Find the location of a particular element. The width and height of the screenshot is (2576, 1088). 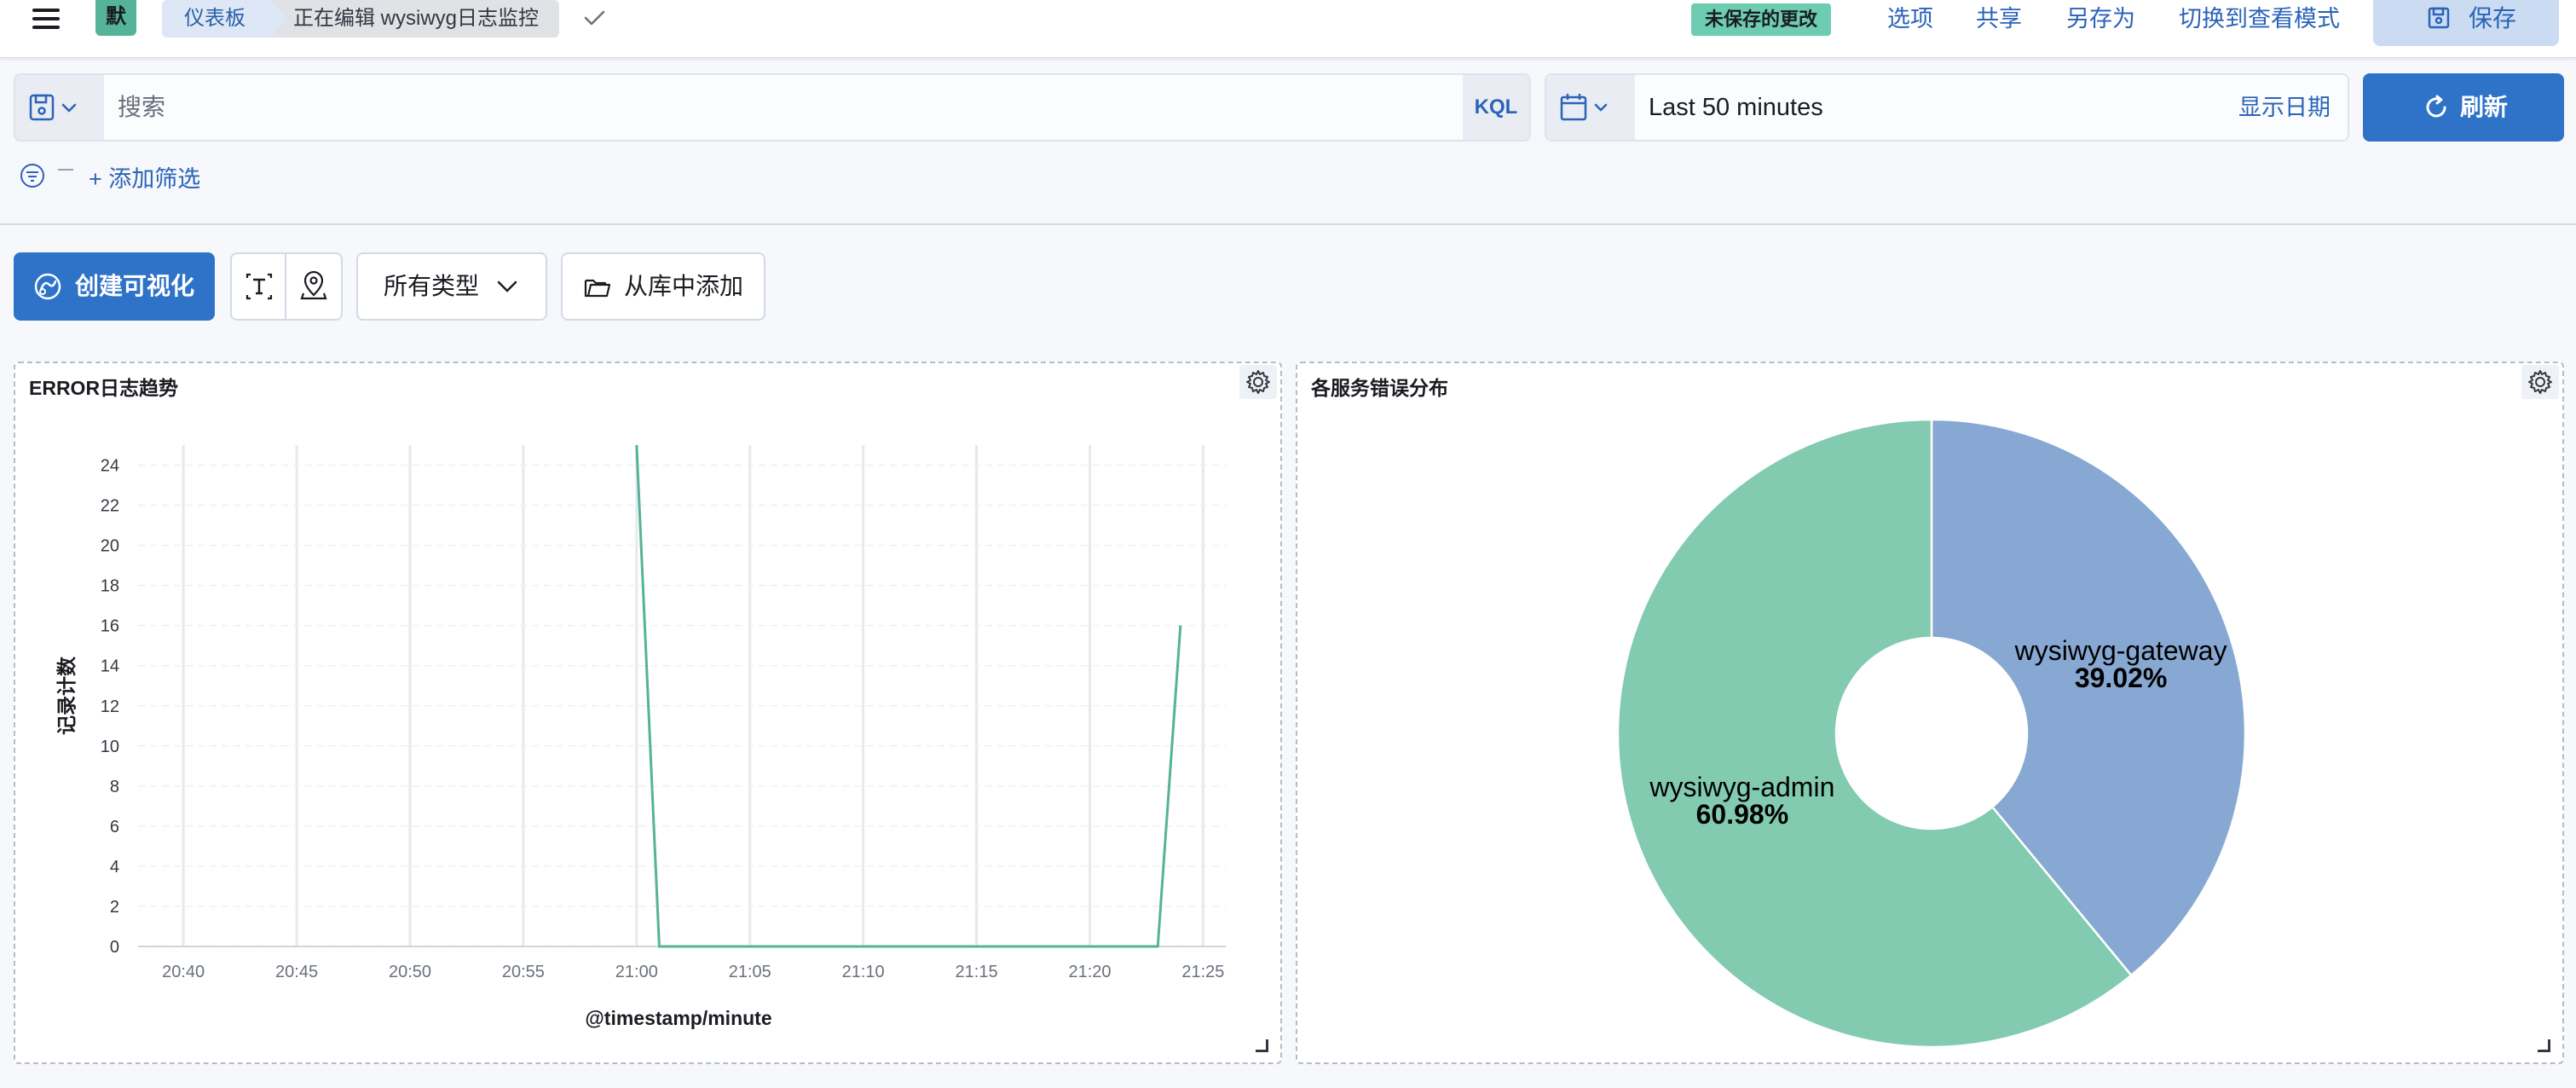

x-tick-label: 21:20 is located at coordinates (1089, 972).